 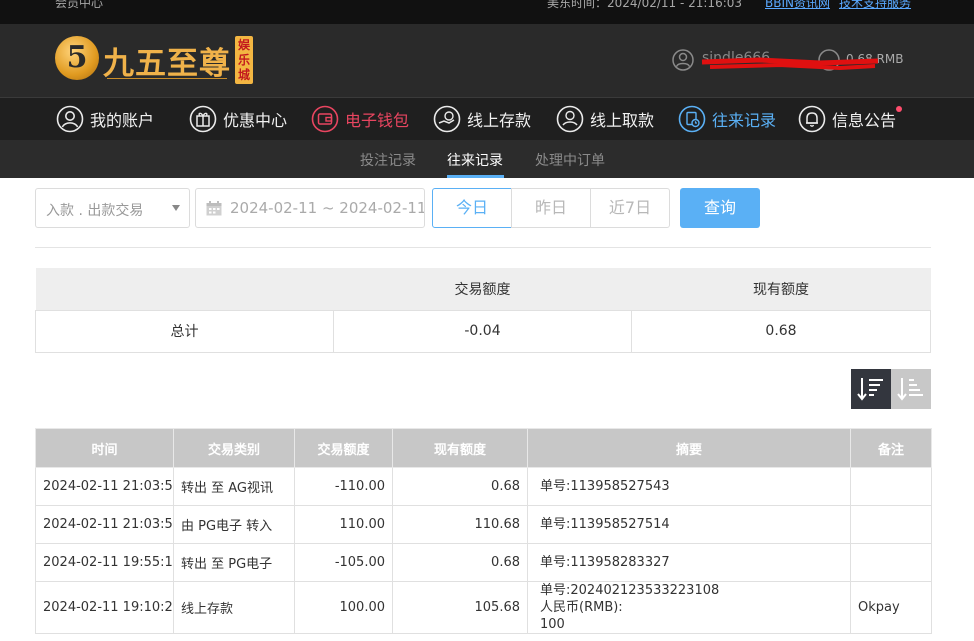 I want to click on tab-pending-orders: 处理中订单, so click(x=570, y=160).